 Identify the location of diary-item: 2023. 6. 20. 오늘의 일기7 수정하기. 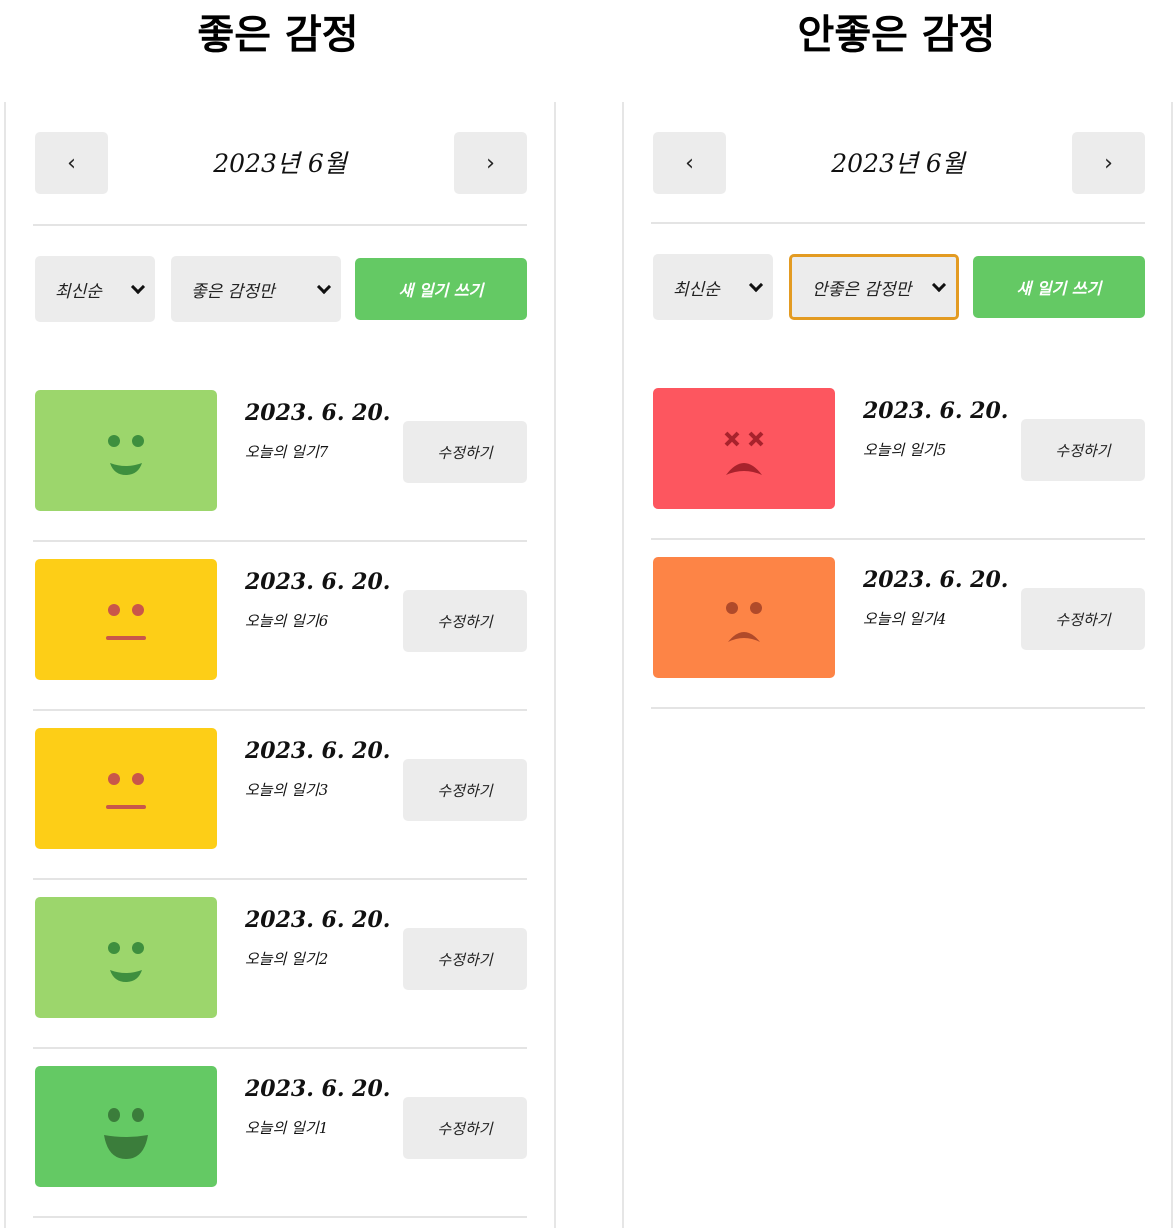
(280, 457).